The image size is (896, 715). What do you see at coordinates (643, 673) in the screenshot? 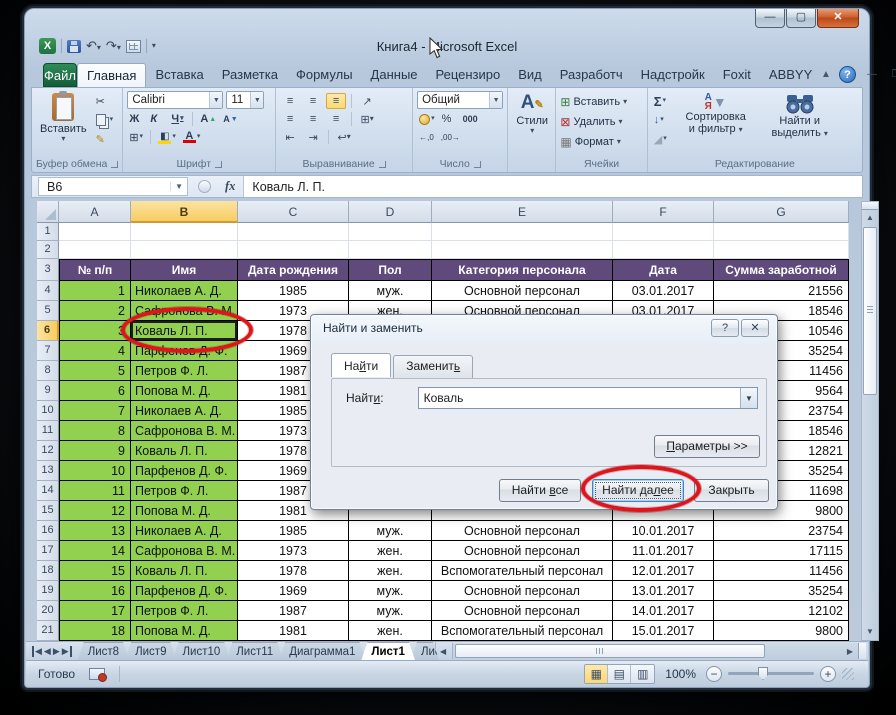
I see `page-break-view-icon: ▥` at bounding box center [643, 673].